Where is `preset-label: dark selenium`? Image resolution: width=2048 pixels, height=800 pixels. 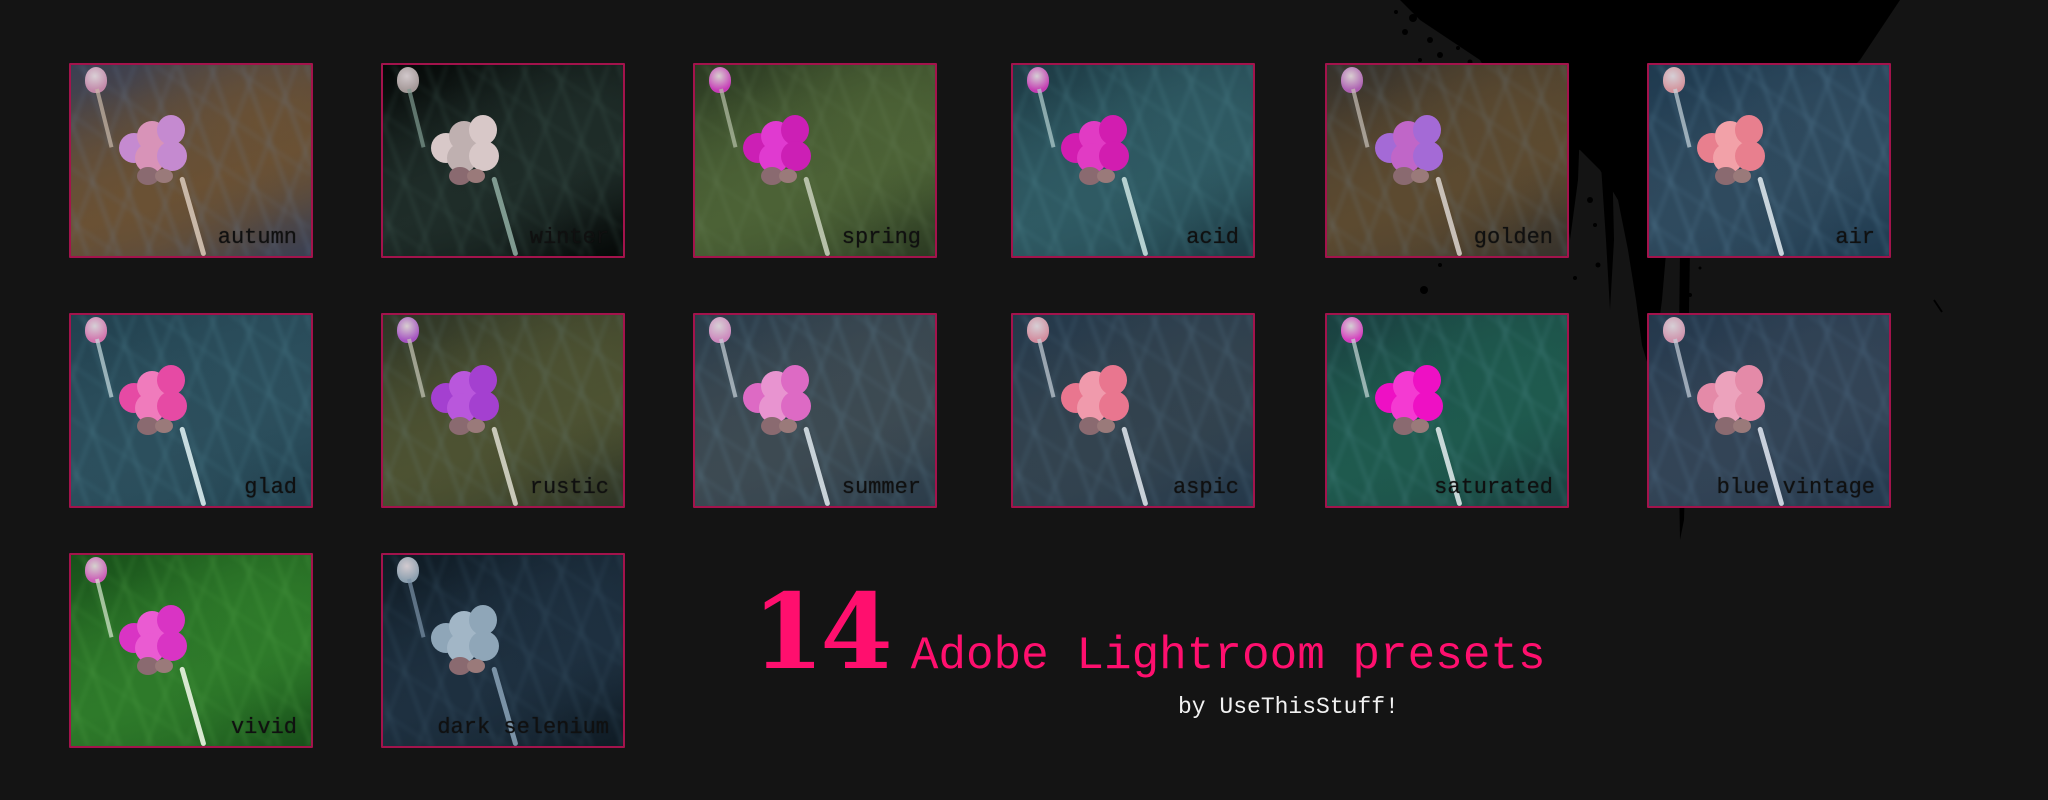 preset-label: dark selenium is located at coordinates (523, 727).